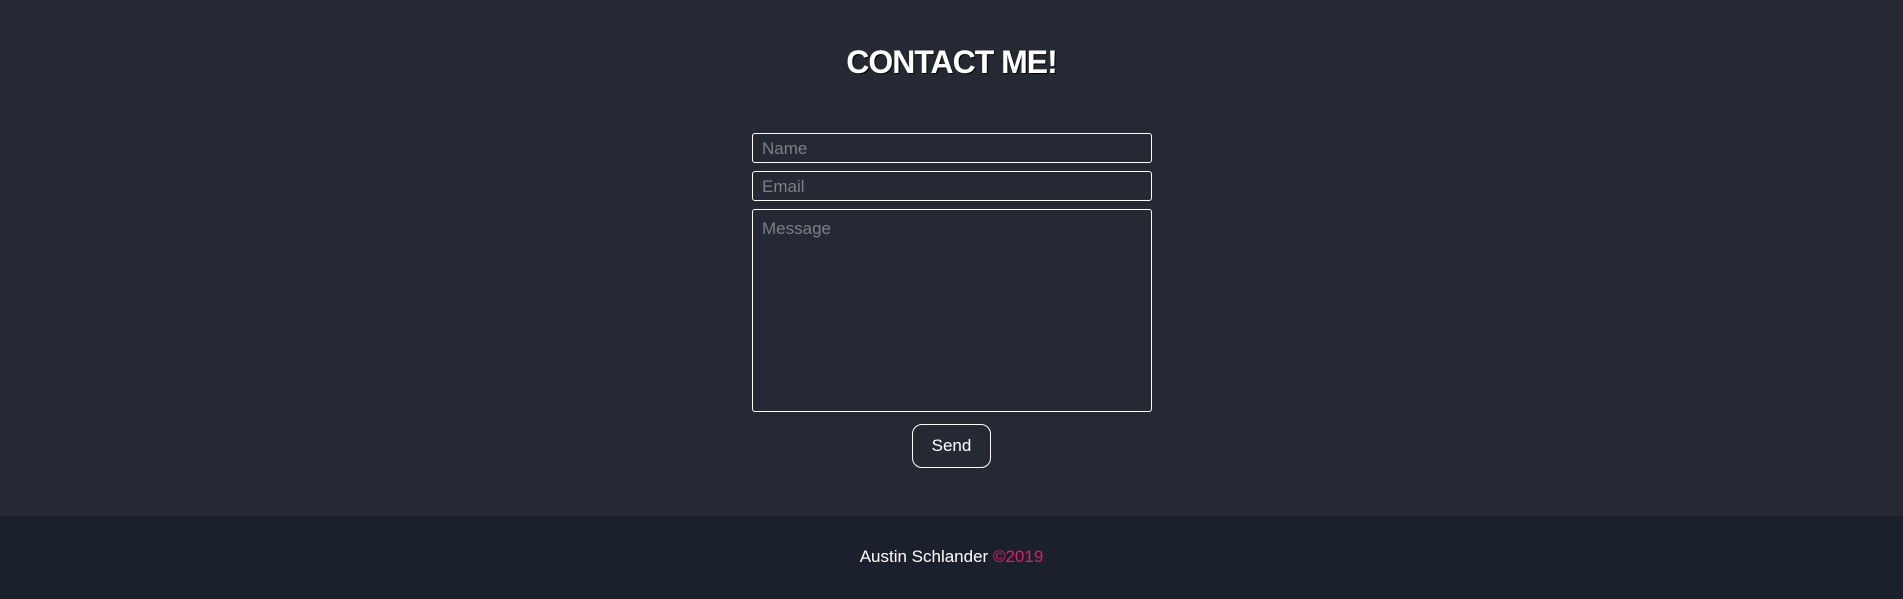 The width and height of the screenshot is (1903, 599). I want to click on footer-credit: Austin Schlander ©2019, so click(951, 557).